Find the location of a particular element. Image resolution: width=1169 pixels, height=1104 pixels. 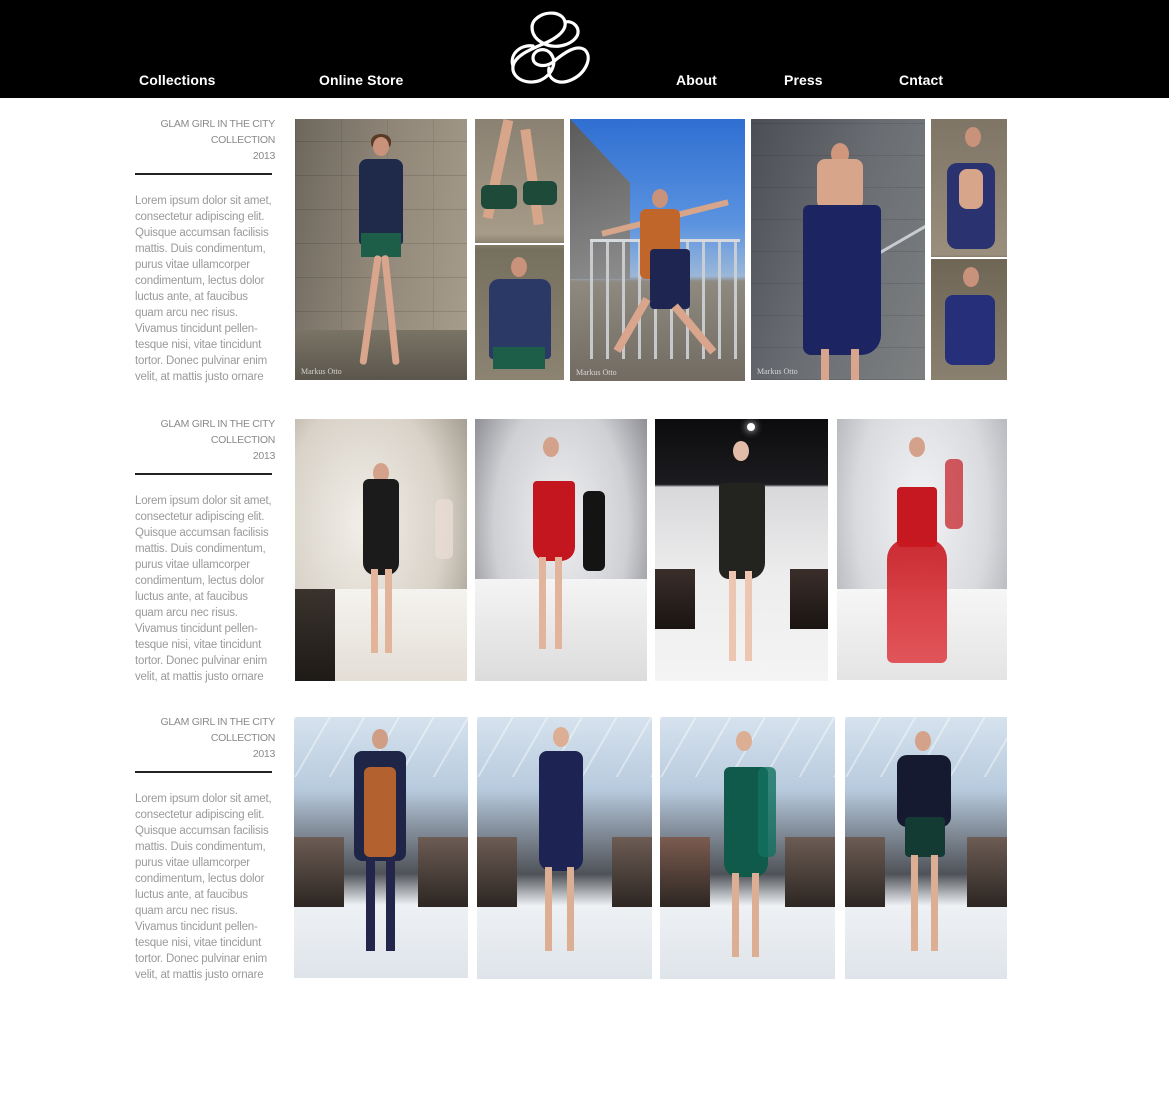

nav-contact: Cntact is located at coordinates (921, 80).